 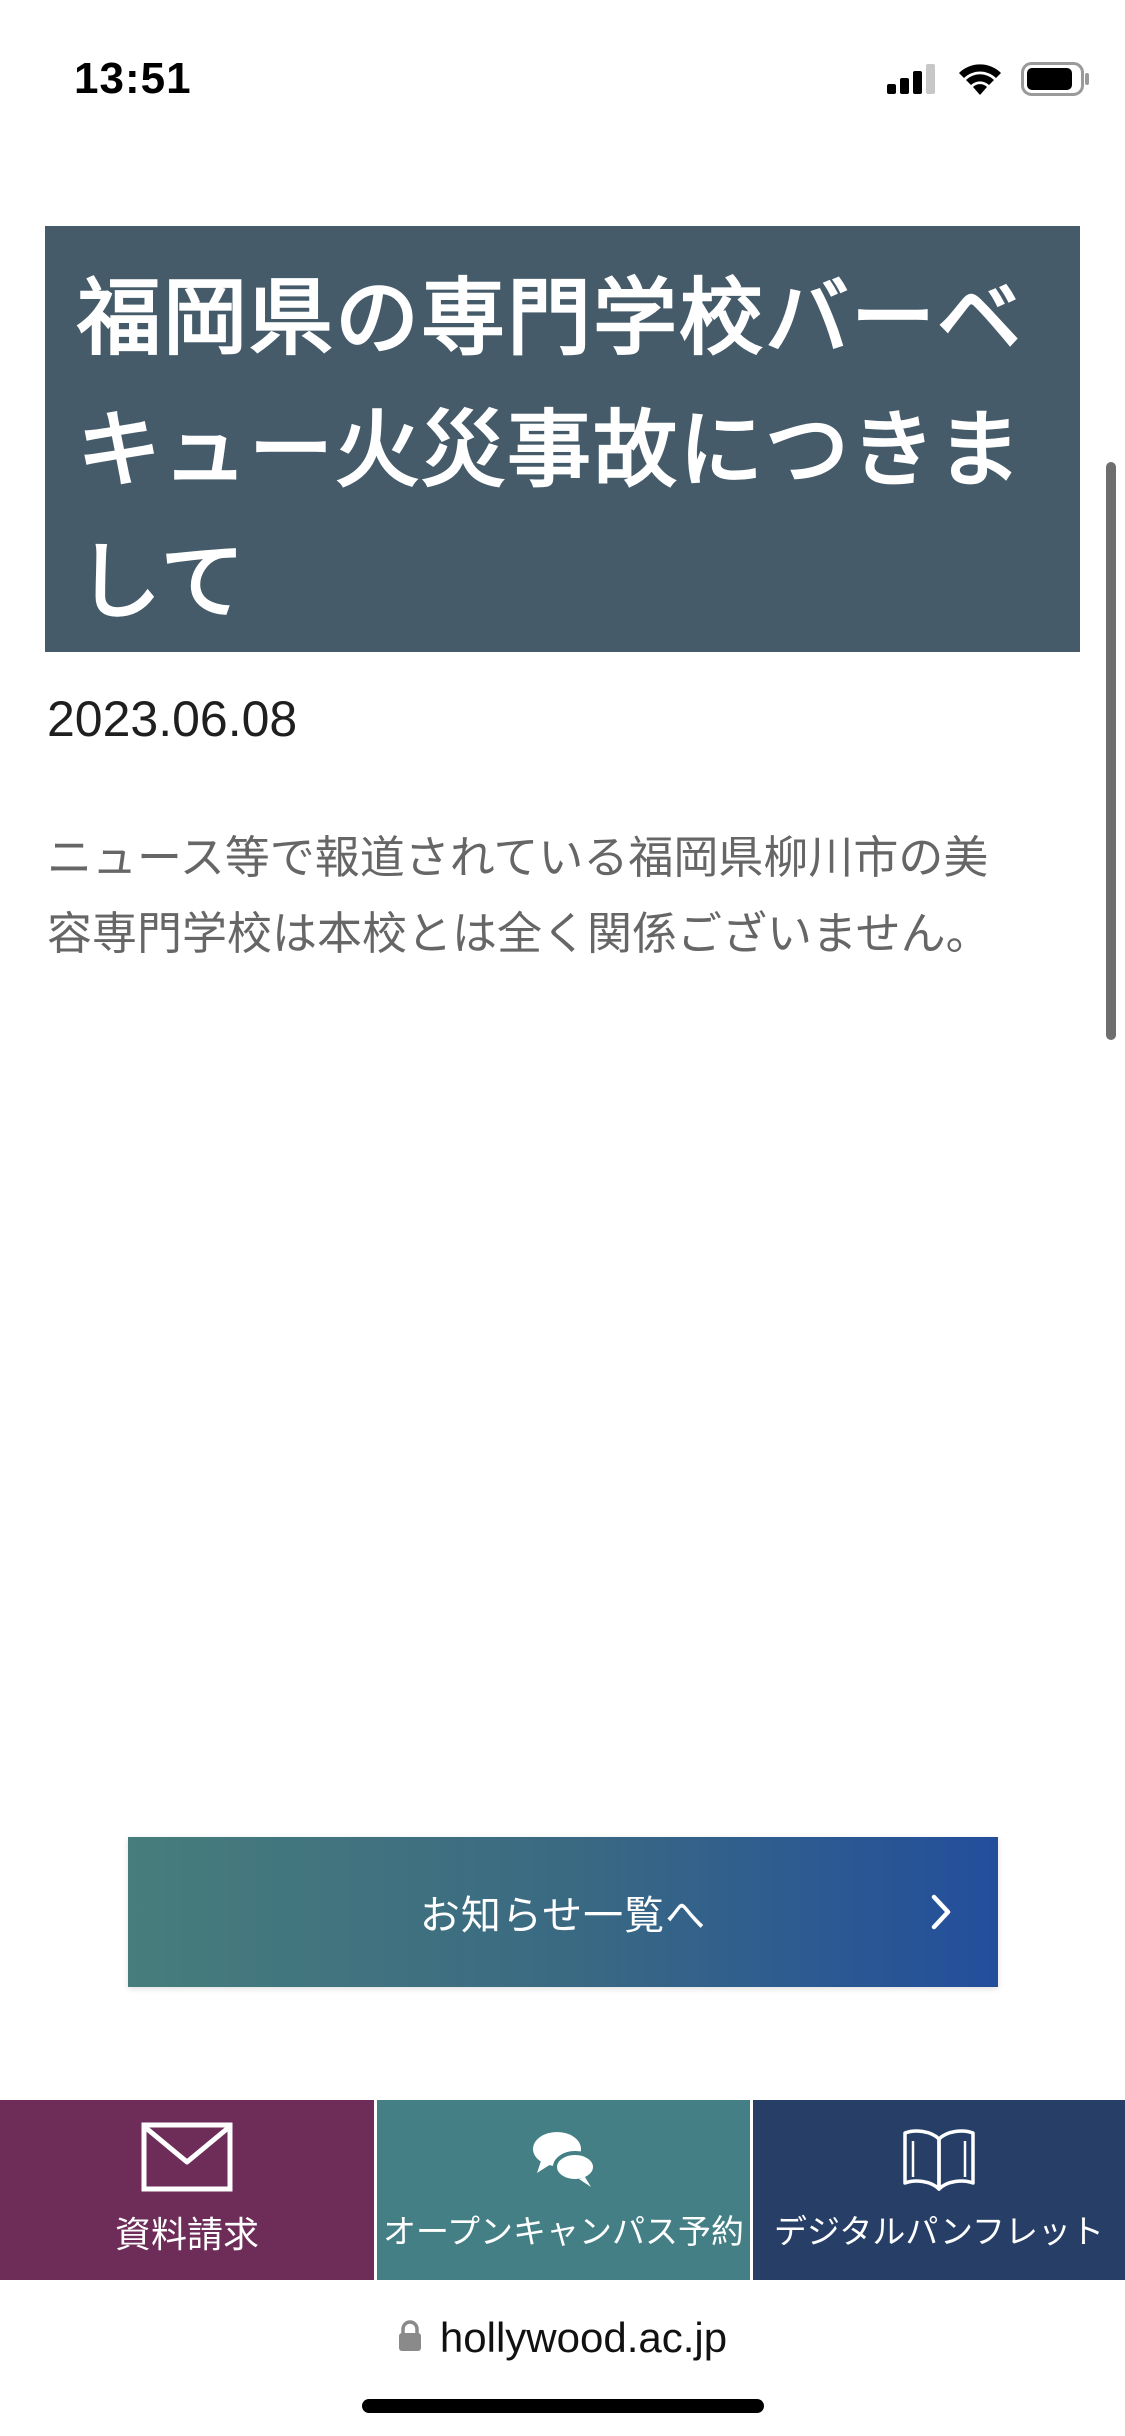 I want to click on home-indicator, so click(x=563, y=2406).